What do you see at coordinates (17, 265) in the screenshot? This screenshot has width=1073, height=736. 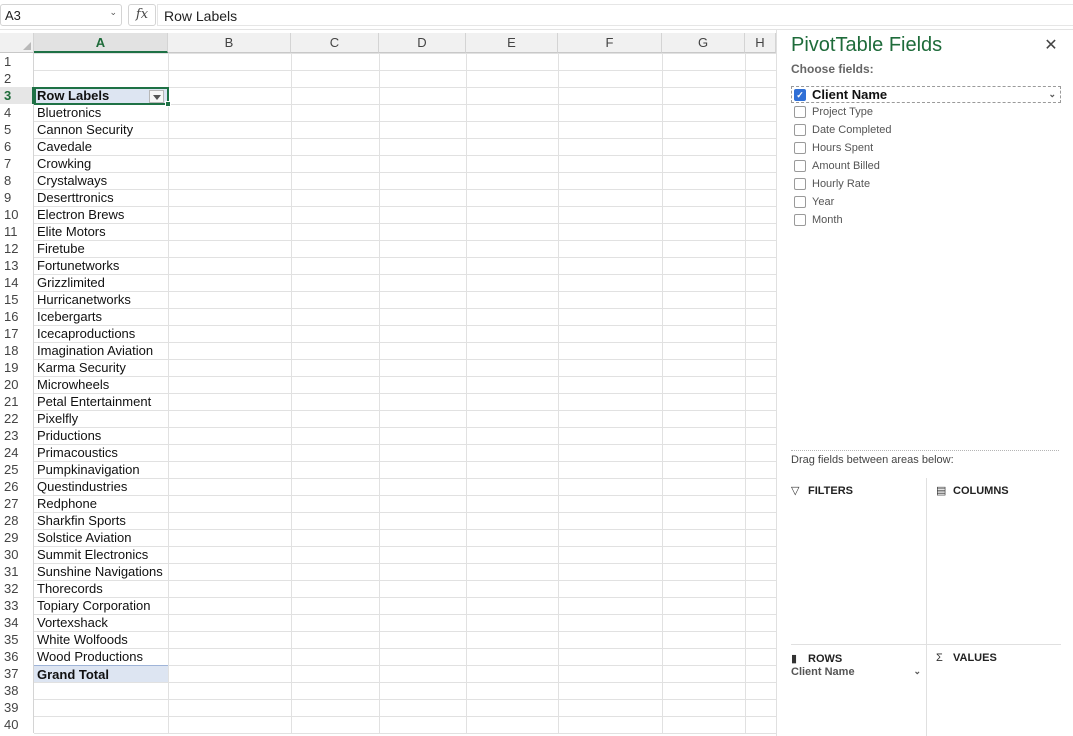 I see `row-header-13: 13` at bounding box center [17, 265].